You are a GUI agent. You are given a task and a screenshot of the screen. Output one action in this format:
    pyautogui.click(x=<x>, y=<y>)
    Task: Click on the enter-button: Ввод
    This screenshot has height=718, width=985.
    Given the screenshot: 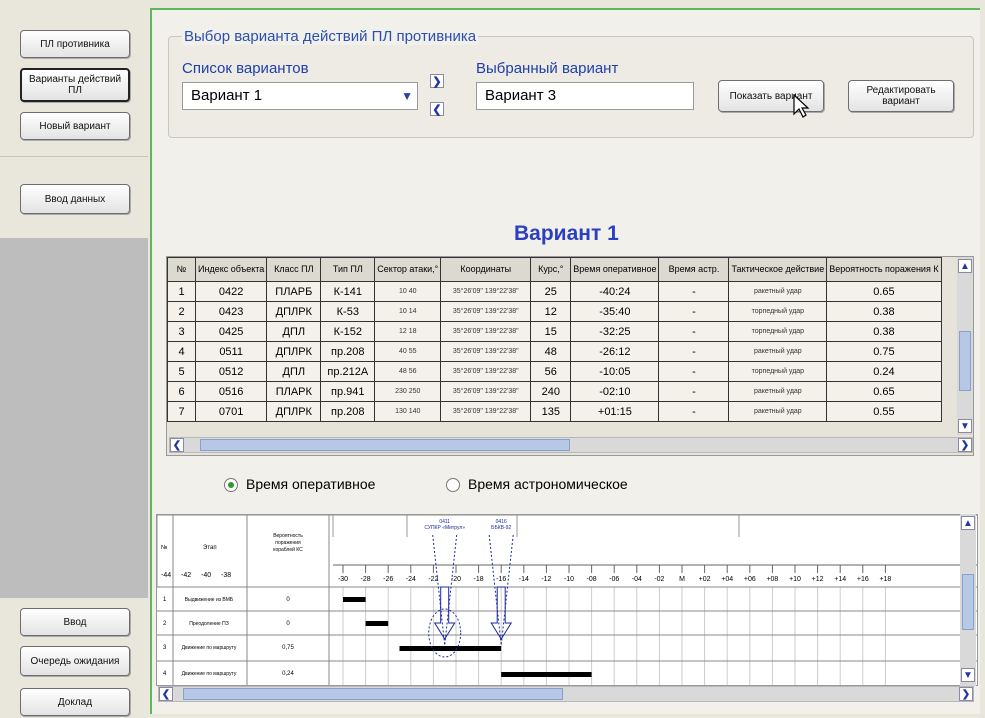 What is the action you would take?
    pyautogui.click(x=75, y=622)
    